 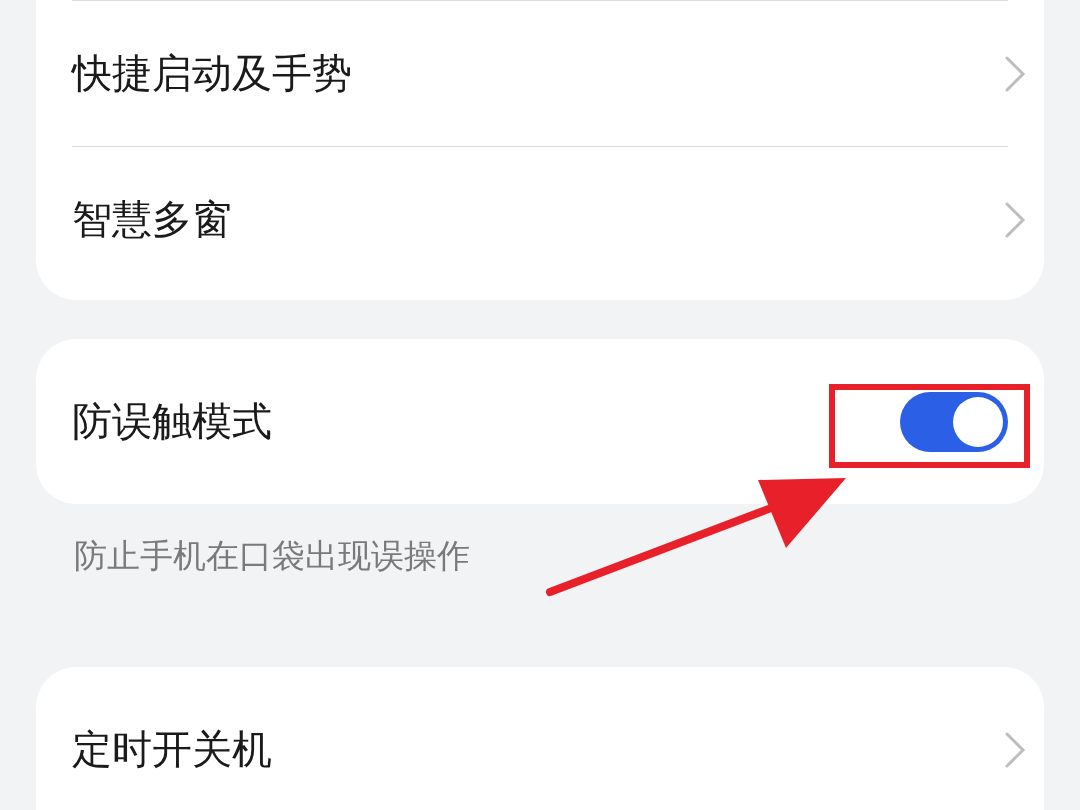 What do you see at coordinates (172, 749) in the screenshot?
I see `setting-label: 定时开关机` at bounding box center [172, 749].